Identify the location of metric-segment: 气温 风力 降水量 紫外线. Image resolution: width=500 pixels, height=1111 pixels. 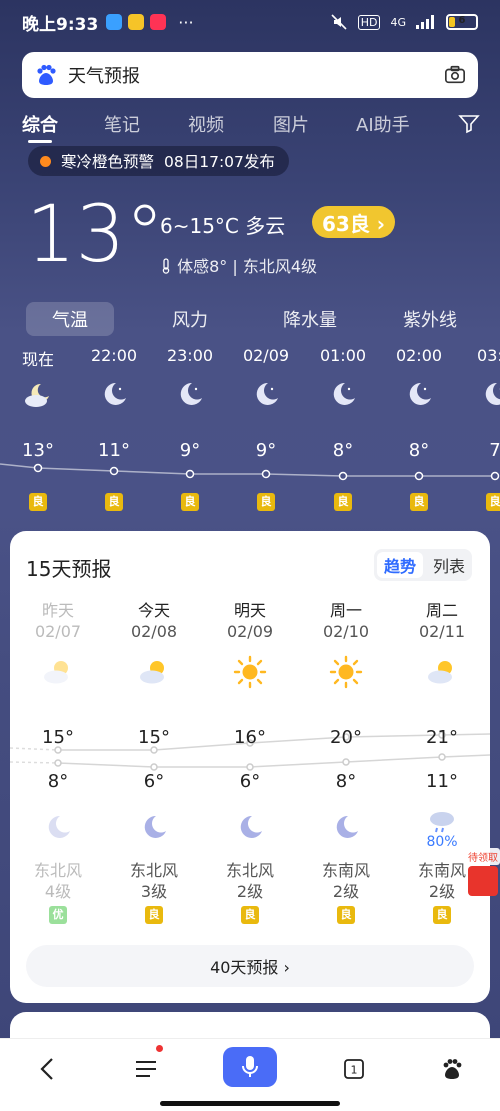
(256, 319).